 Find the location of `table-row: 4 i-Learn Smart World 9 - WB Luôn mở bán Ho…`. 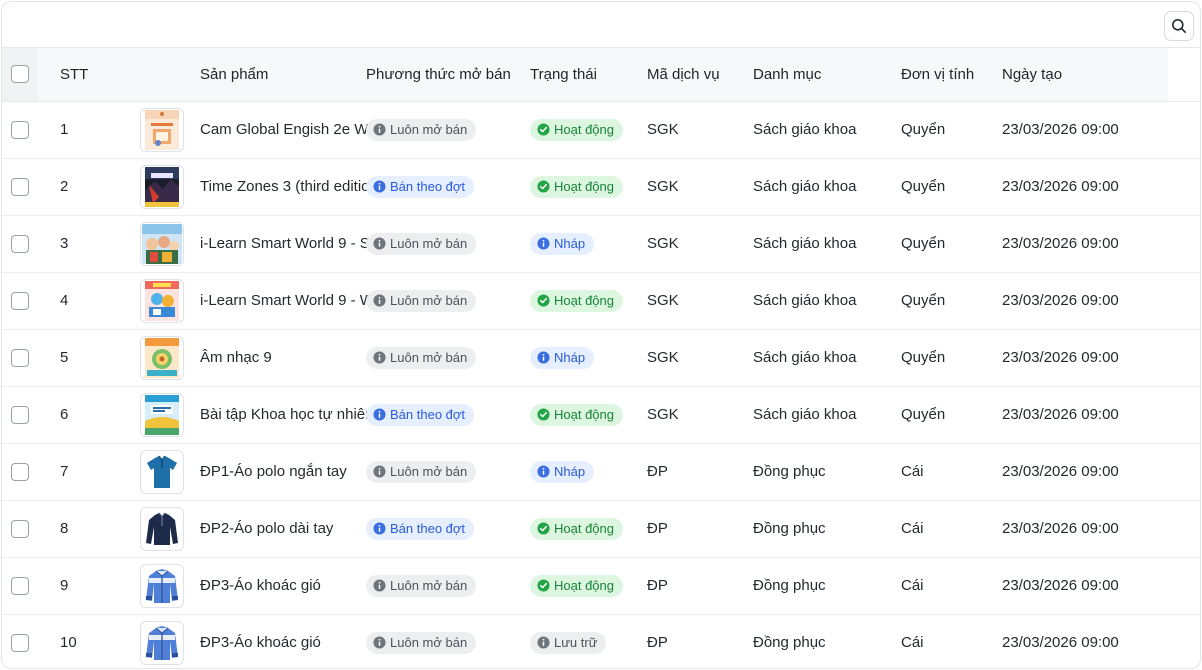

table-row: 4 i-Learn Smart World 9 - WB Luôn mở bán Ho… is located at coordinates (601, 301).